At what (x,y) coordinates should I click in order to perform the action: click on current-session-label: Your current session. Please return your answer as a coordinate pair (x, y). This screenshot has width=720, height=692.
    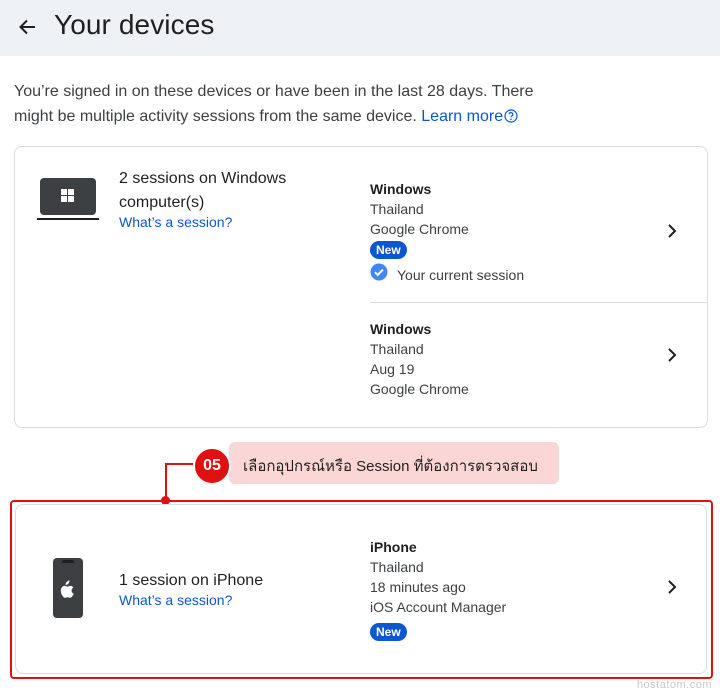
    Looking at the image, I should click on (461, 274).